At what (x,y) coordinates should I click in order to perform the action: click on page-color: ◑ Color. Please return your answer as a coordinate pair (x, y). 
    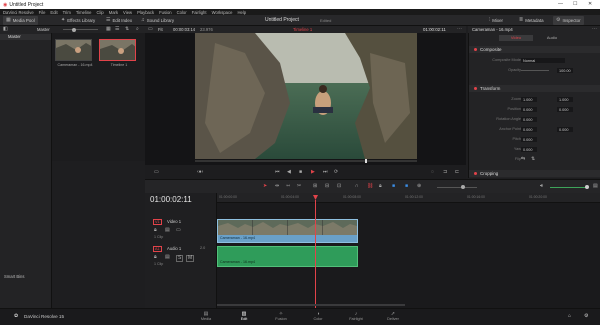
    Looking at the image, I should click on (318, 316).